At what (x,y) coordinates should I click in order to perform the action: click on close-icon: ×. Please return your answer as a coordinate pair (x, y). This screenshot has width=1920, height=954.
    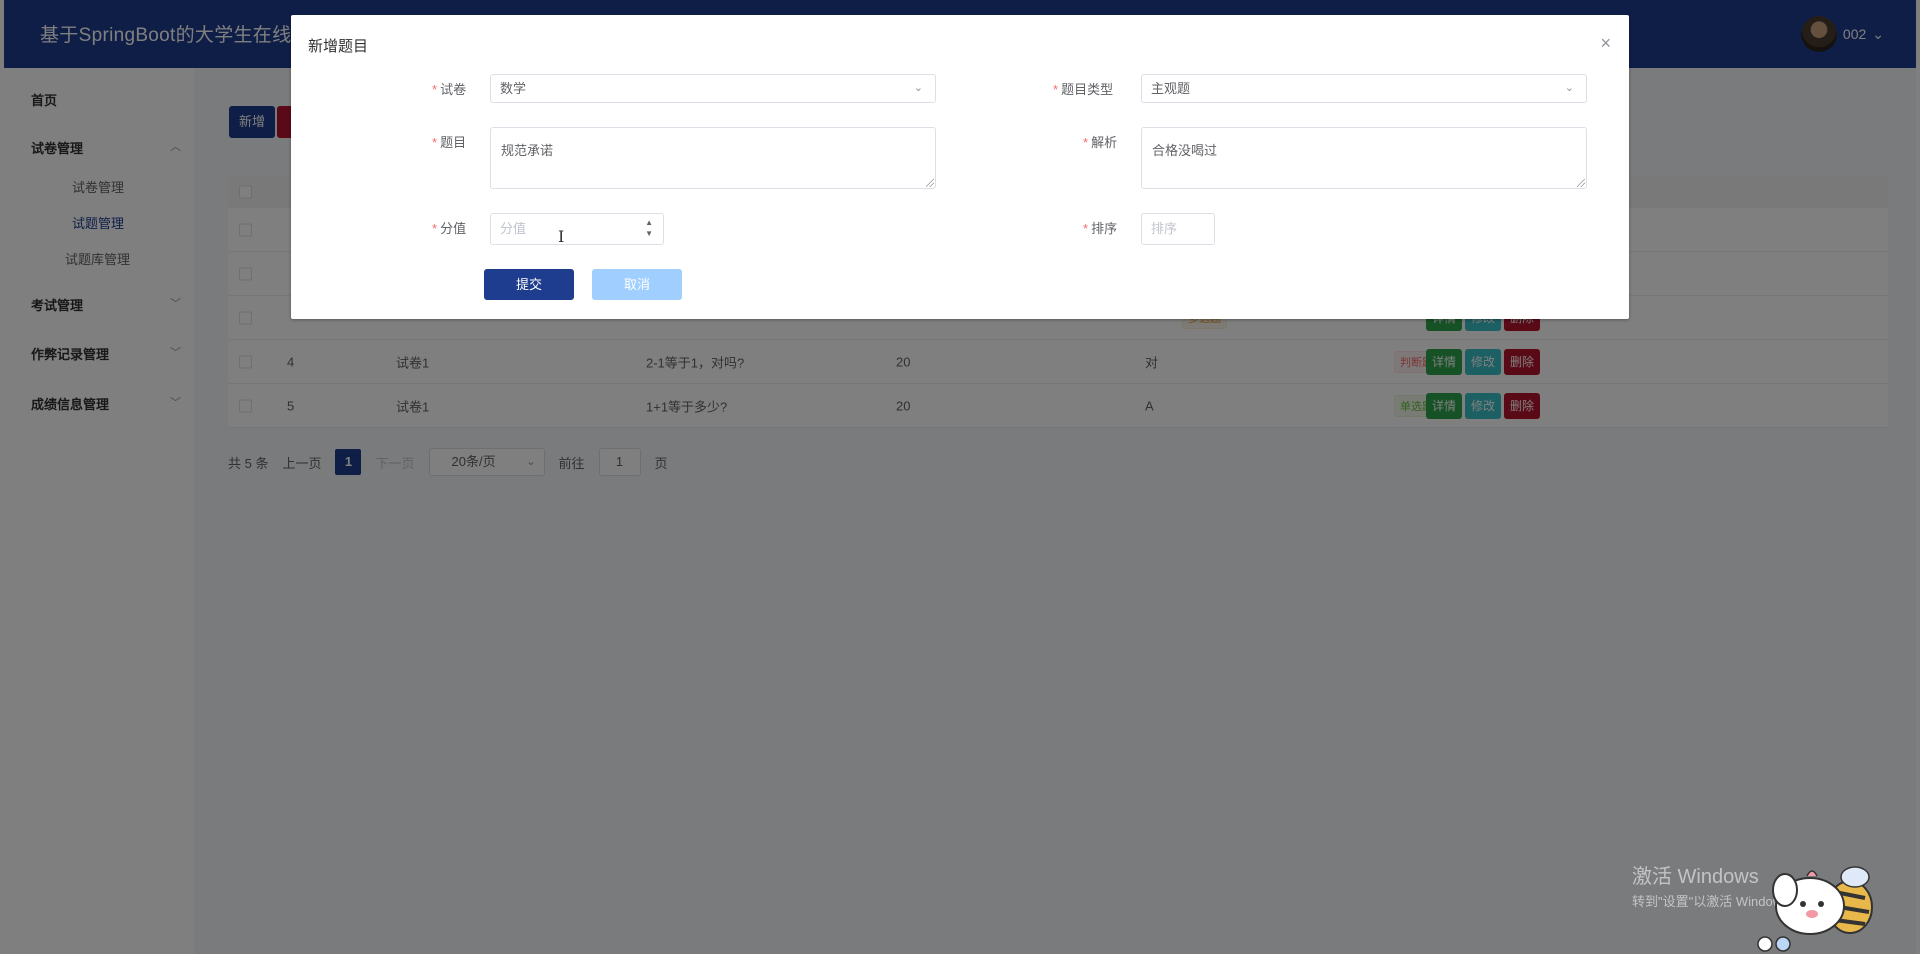
    Looking at the image, I should click on (1605, 43).